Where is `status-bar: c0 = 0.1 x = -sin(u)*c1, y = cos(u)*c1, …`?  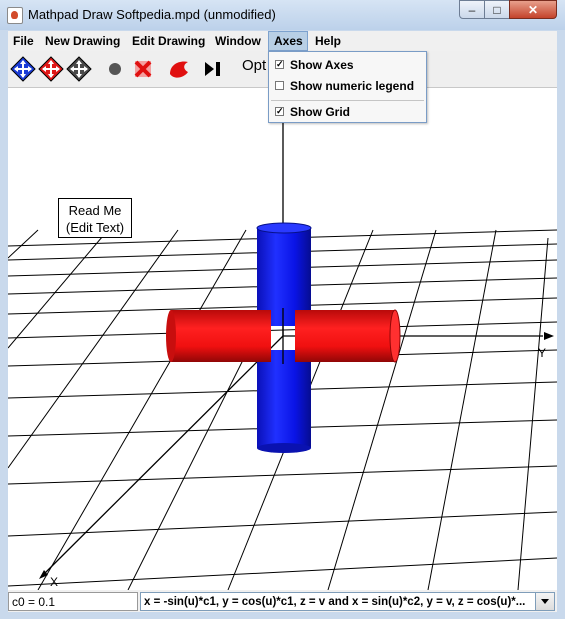
status-bar: c0 = 0.1 x = -sin(u)*c1, y = cos(u)*c1, … is located at coordinates (282, 601).